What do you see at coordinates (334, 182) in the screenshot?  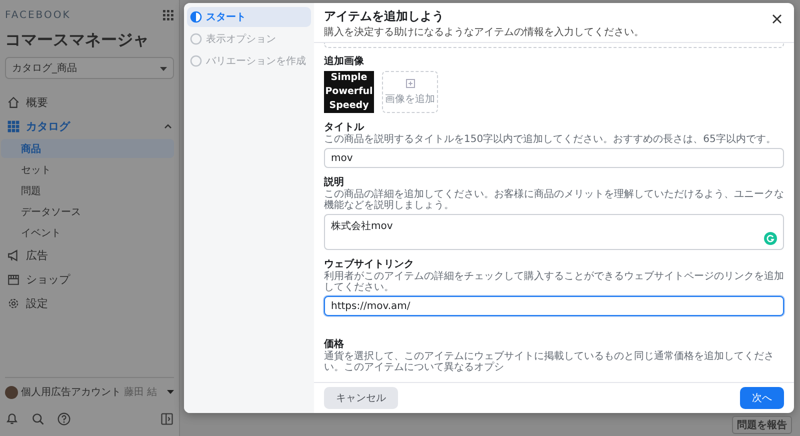 I see `field-label: 説明` at bounding box center [334, 182].